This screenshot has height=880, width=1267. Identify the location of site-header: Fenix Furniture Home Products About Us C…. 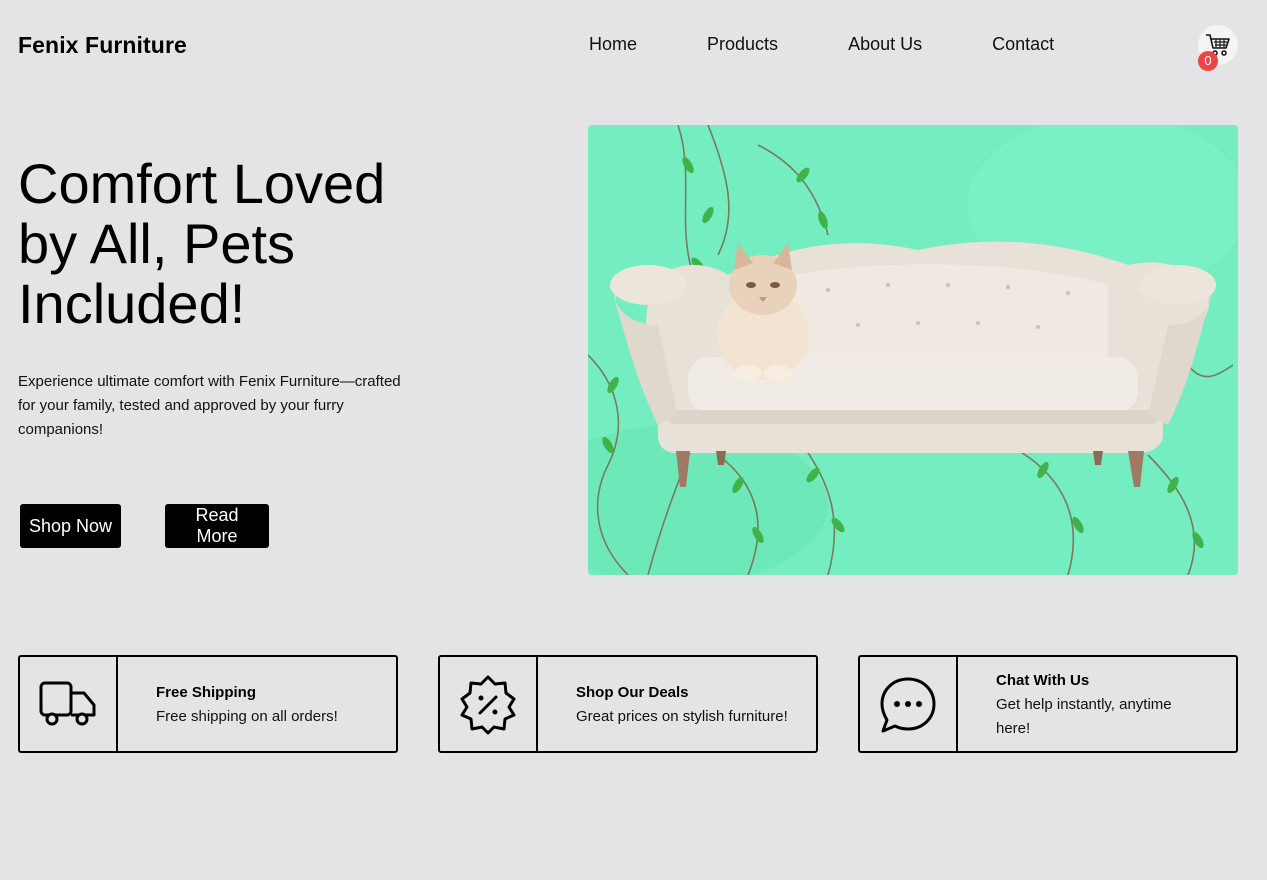
(633, 45).